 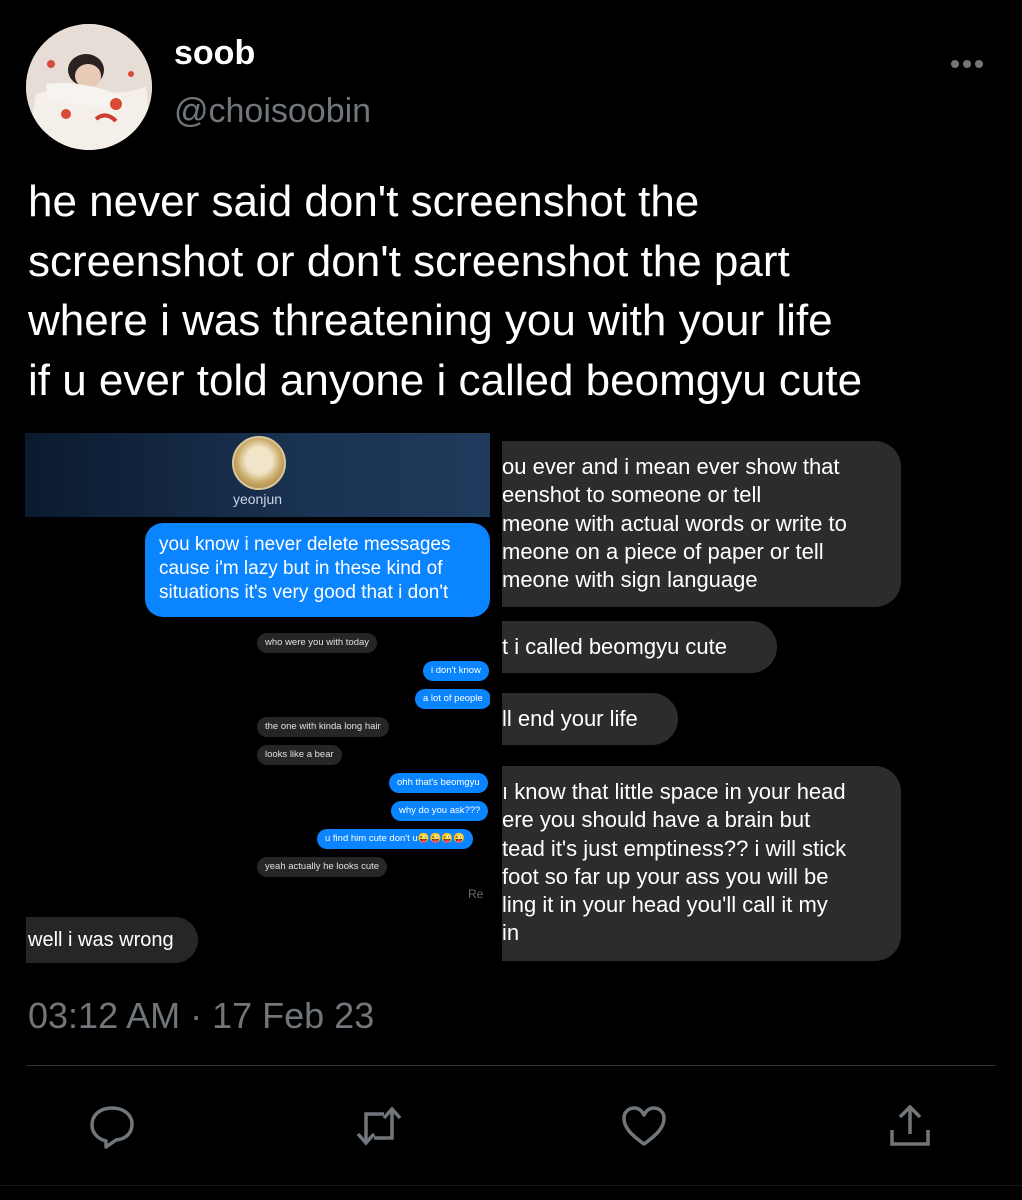 I want to click on reply-button, so click(x=112, y=1126).